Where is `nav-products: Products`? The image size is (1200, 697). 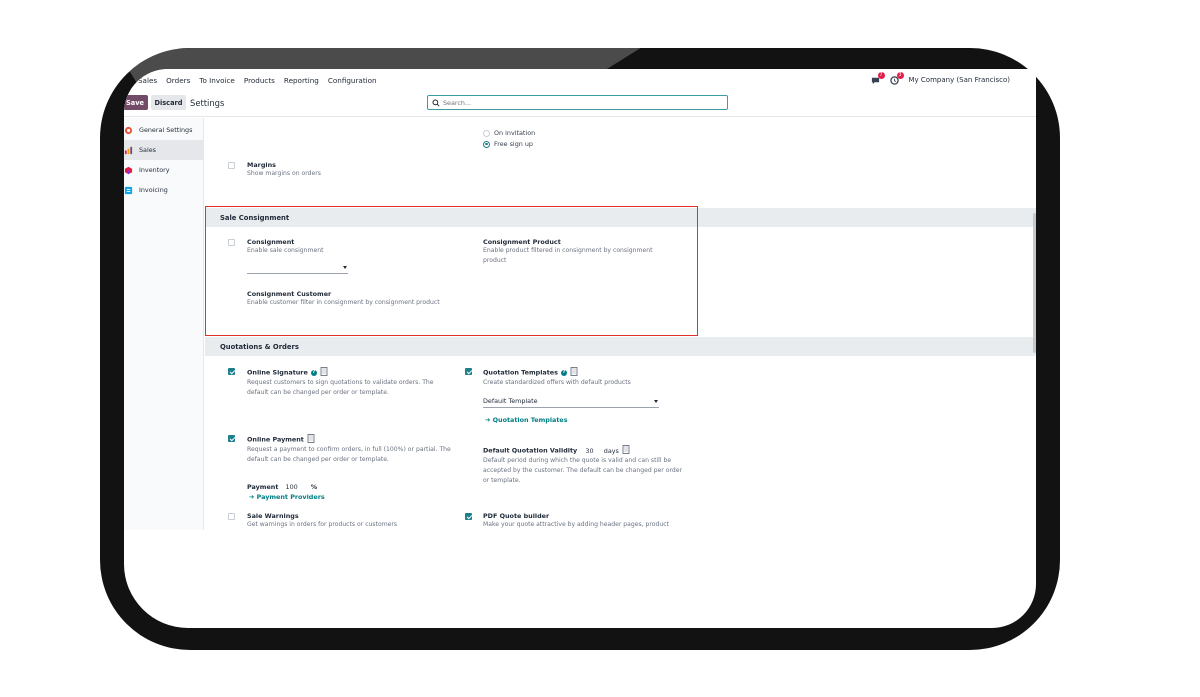
nav-products: Products is located at coordinates (259, 80).